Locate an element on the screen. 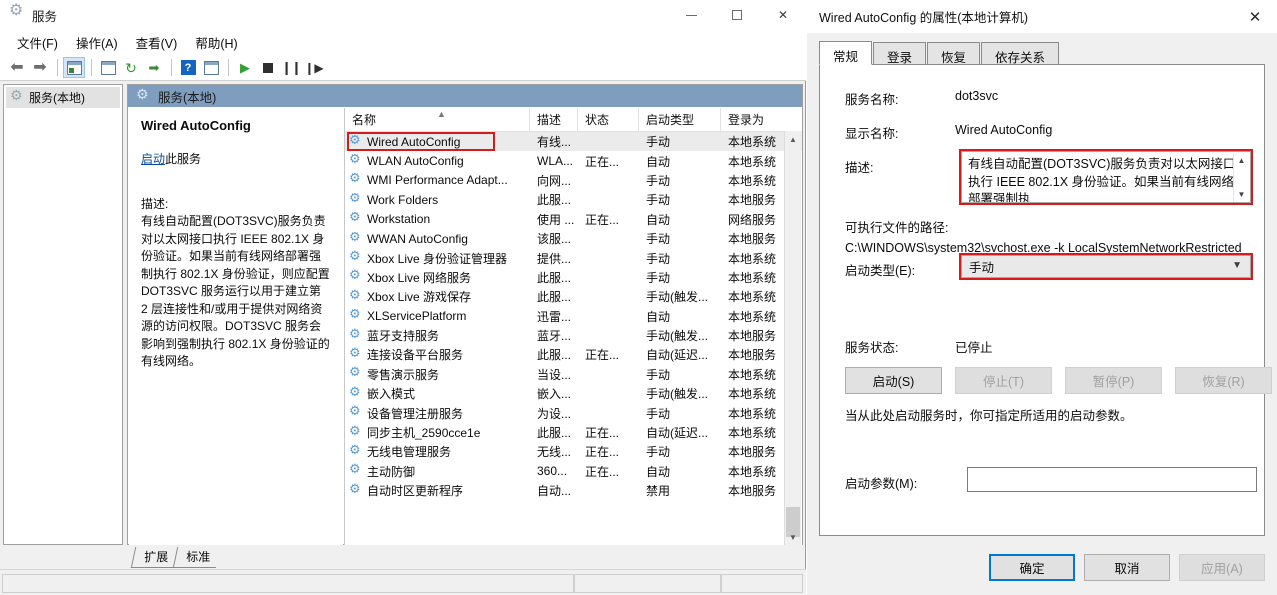 The width and height of the screenshot is (1277, 595). stop-service-icon is located at coordinates (268, 67).